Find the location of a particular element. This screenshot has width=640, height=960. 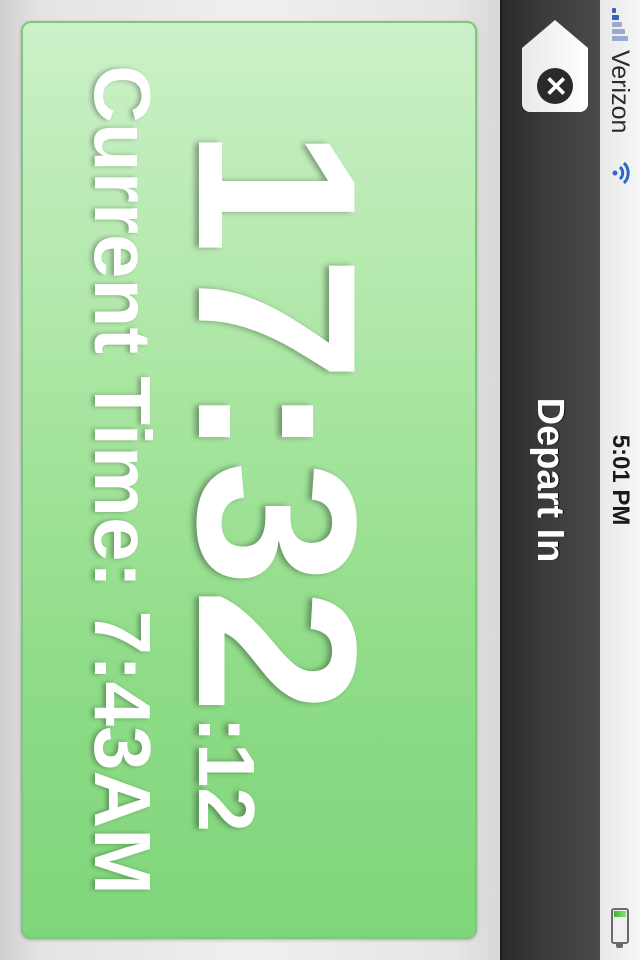

signal-bars-icon is located at coordinates (620, 27).